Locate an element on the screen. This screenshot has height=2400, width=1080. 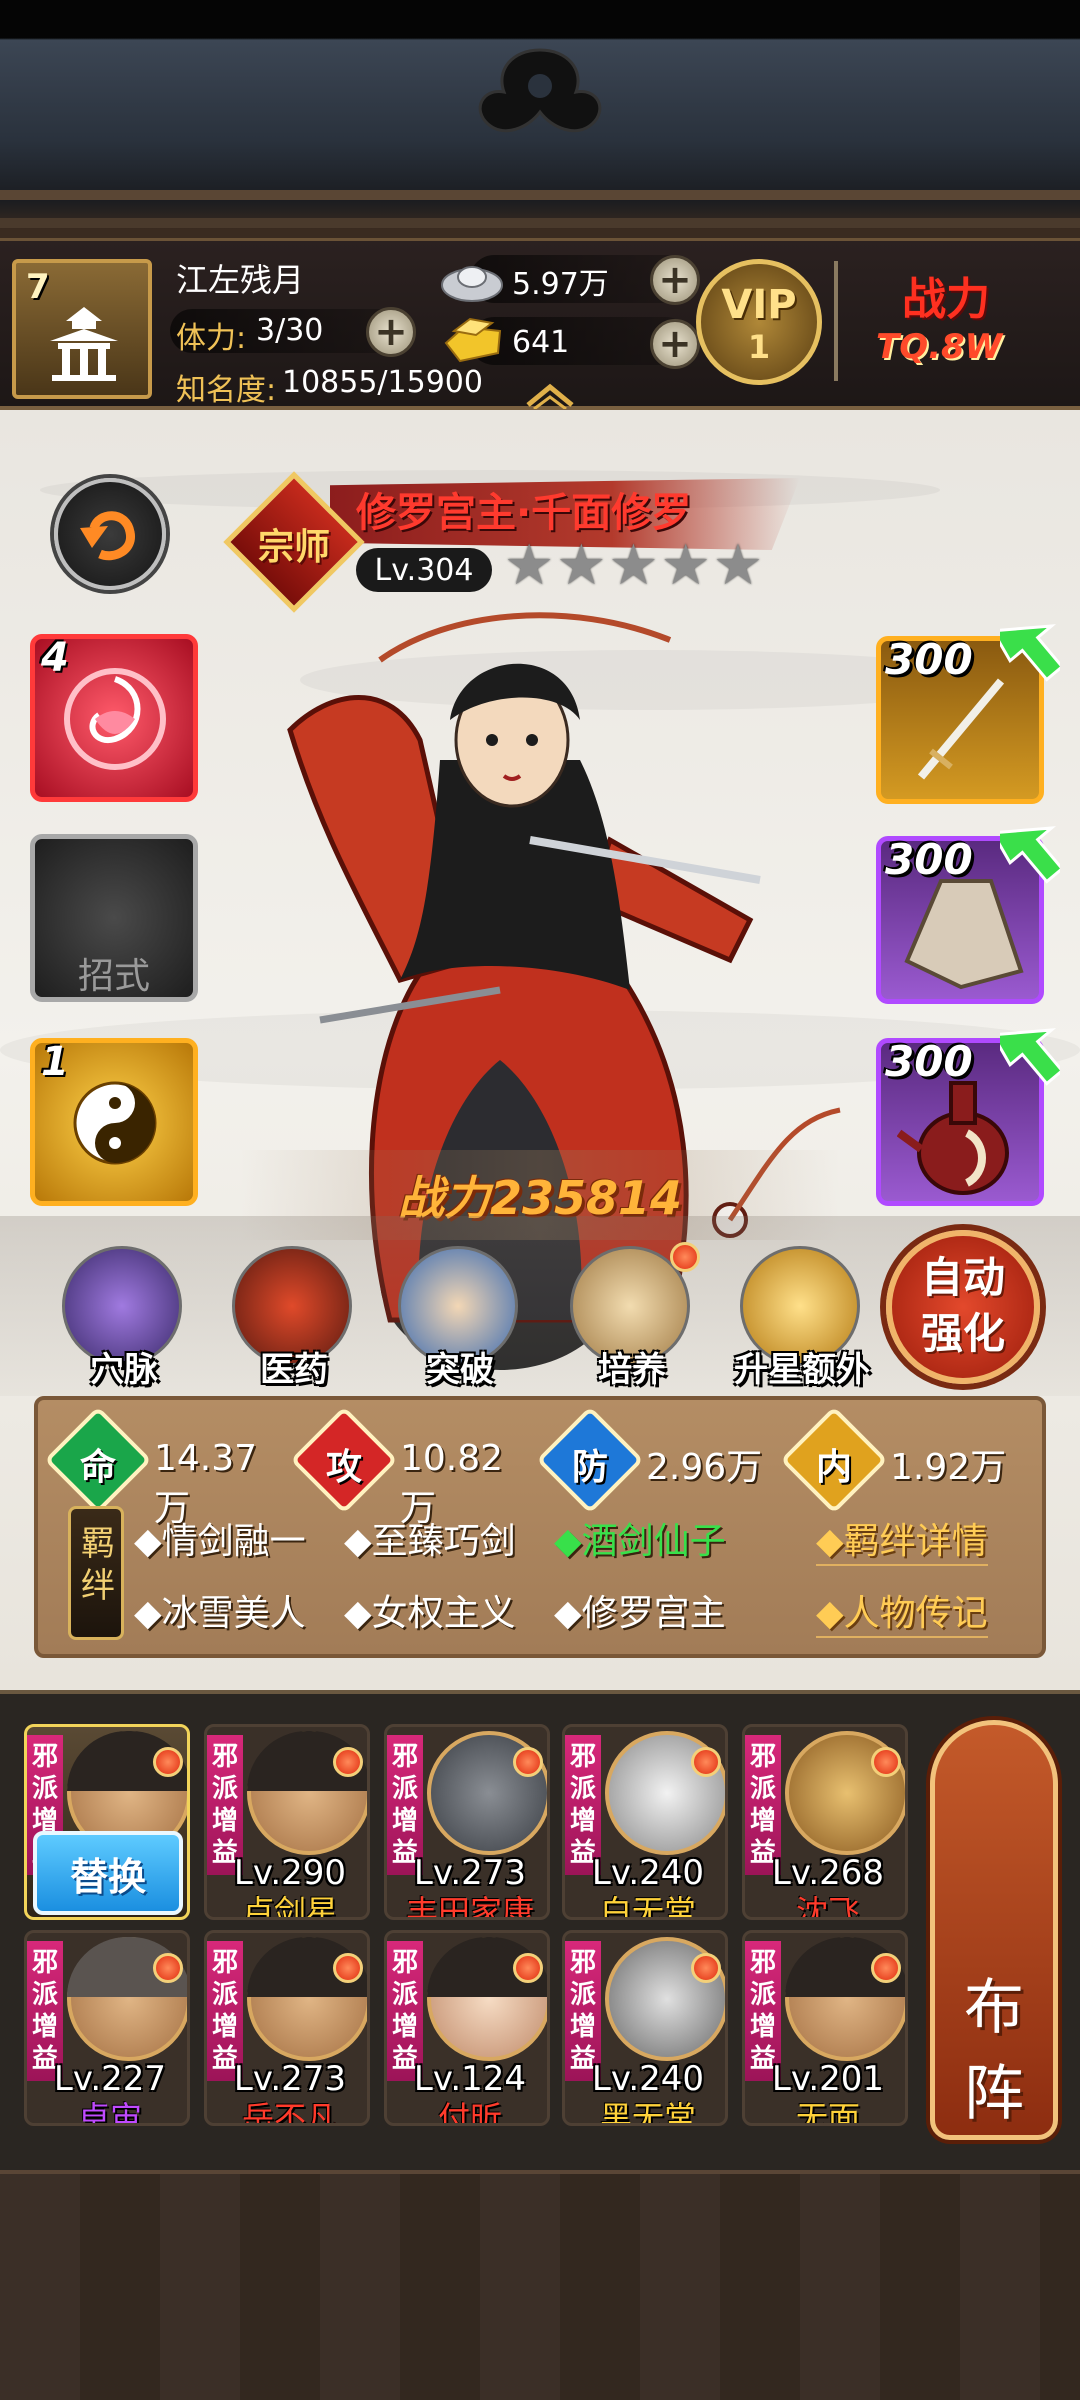
rank-badge-text: 宗师 is located at coordinates (293, 547).